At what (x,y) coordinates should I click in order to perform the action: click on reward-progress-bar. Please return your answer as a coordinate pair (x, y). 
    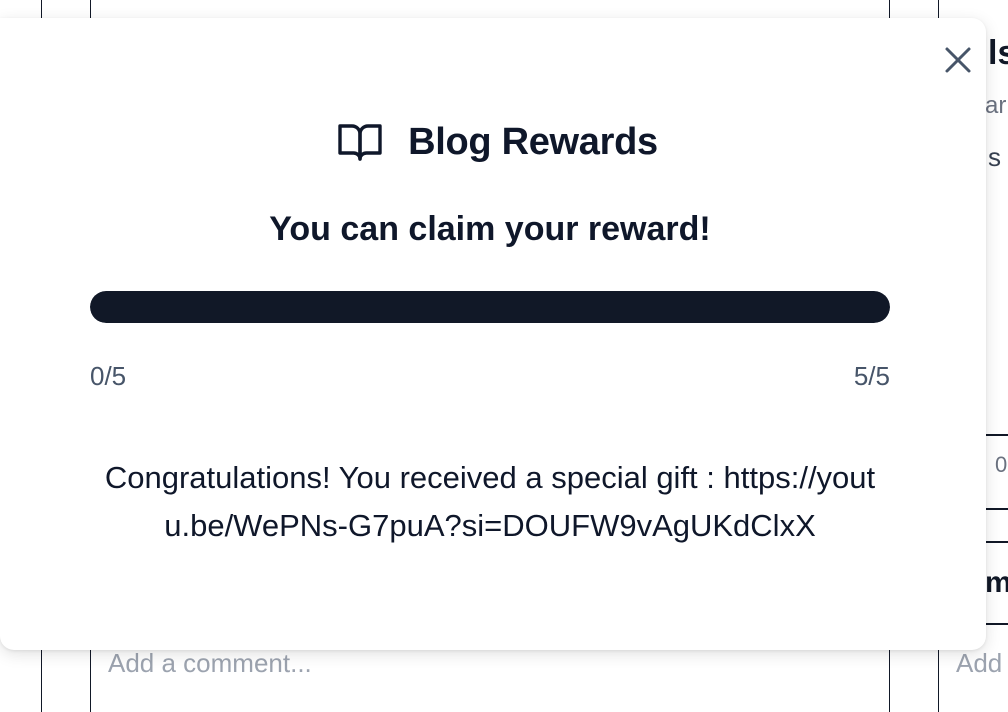
    Looking at the image, I should click on (490, 307).